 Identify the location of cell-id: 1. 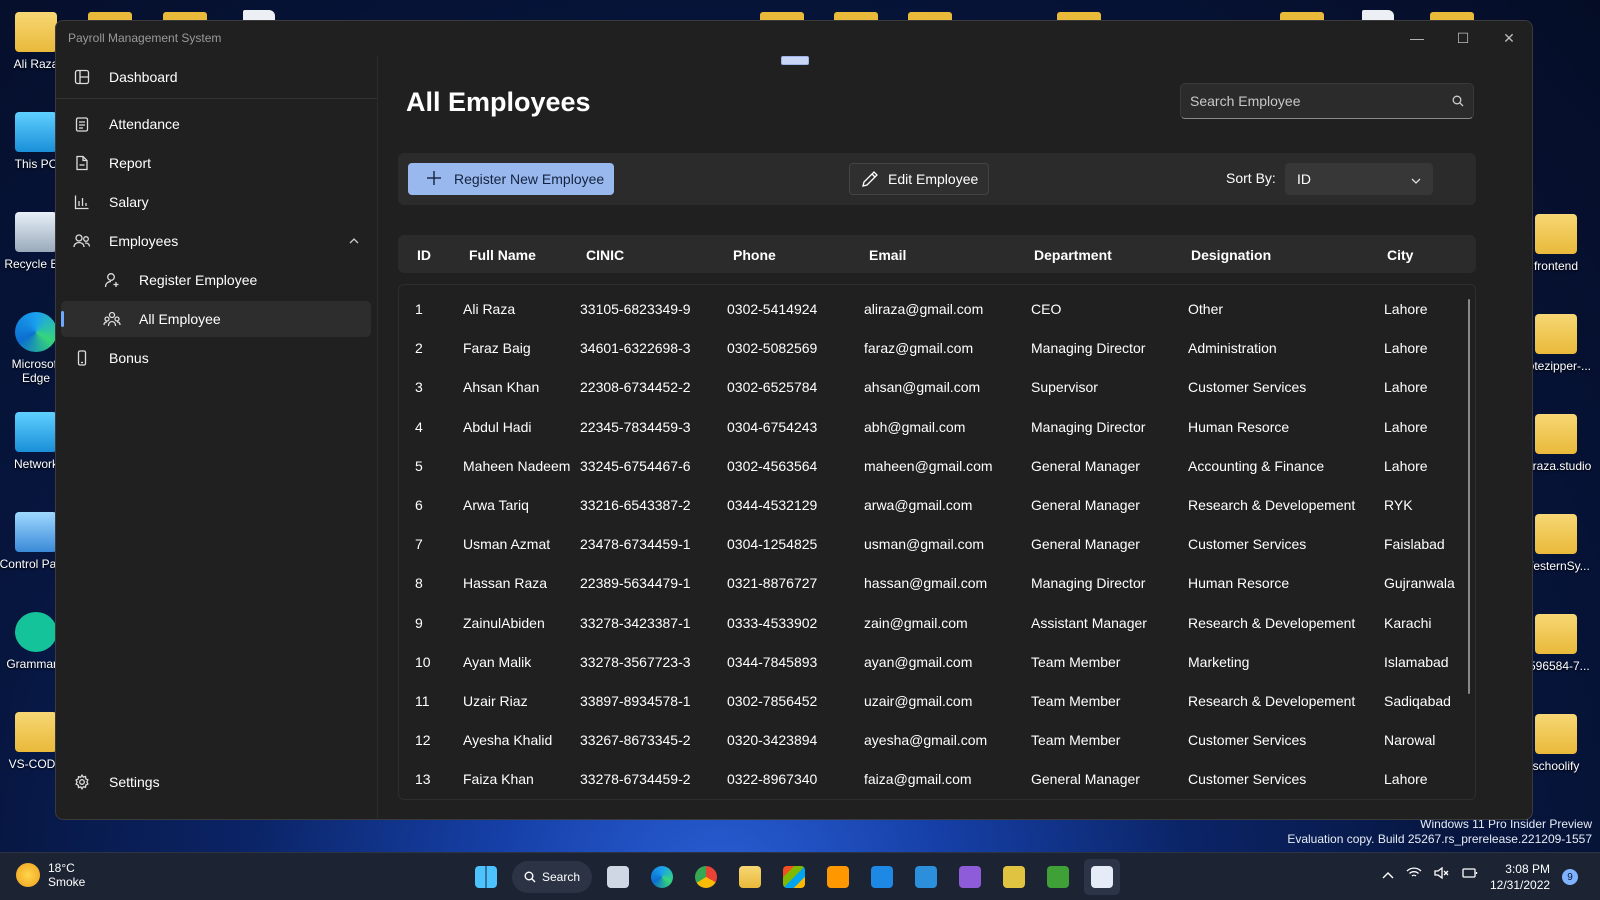
(419, 309).